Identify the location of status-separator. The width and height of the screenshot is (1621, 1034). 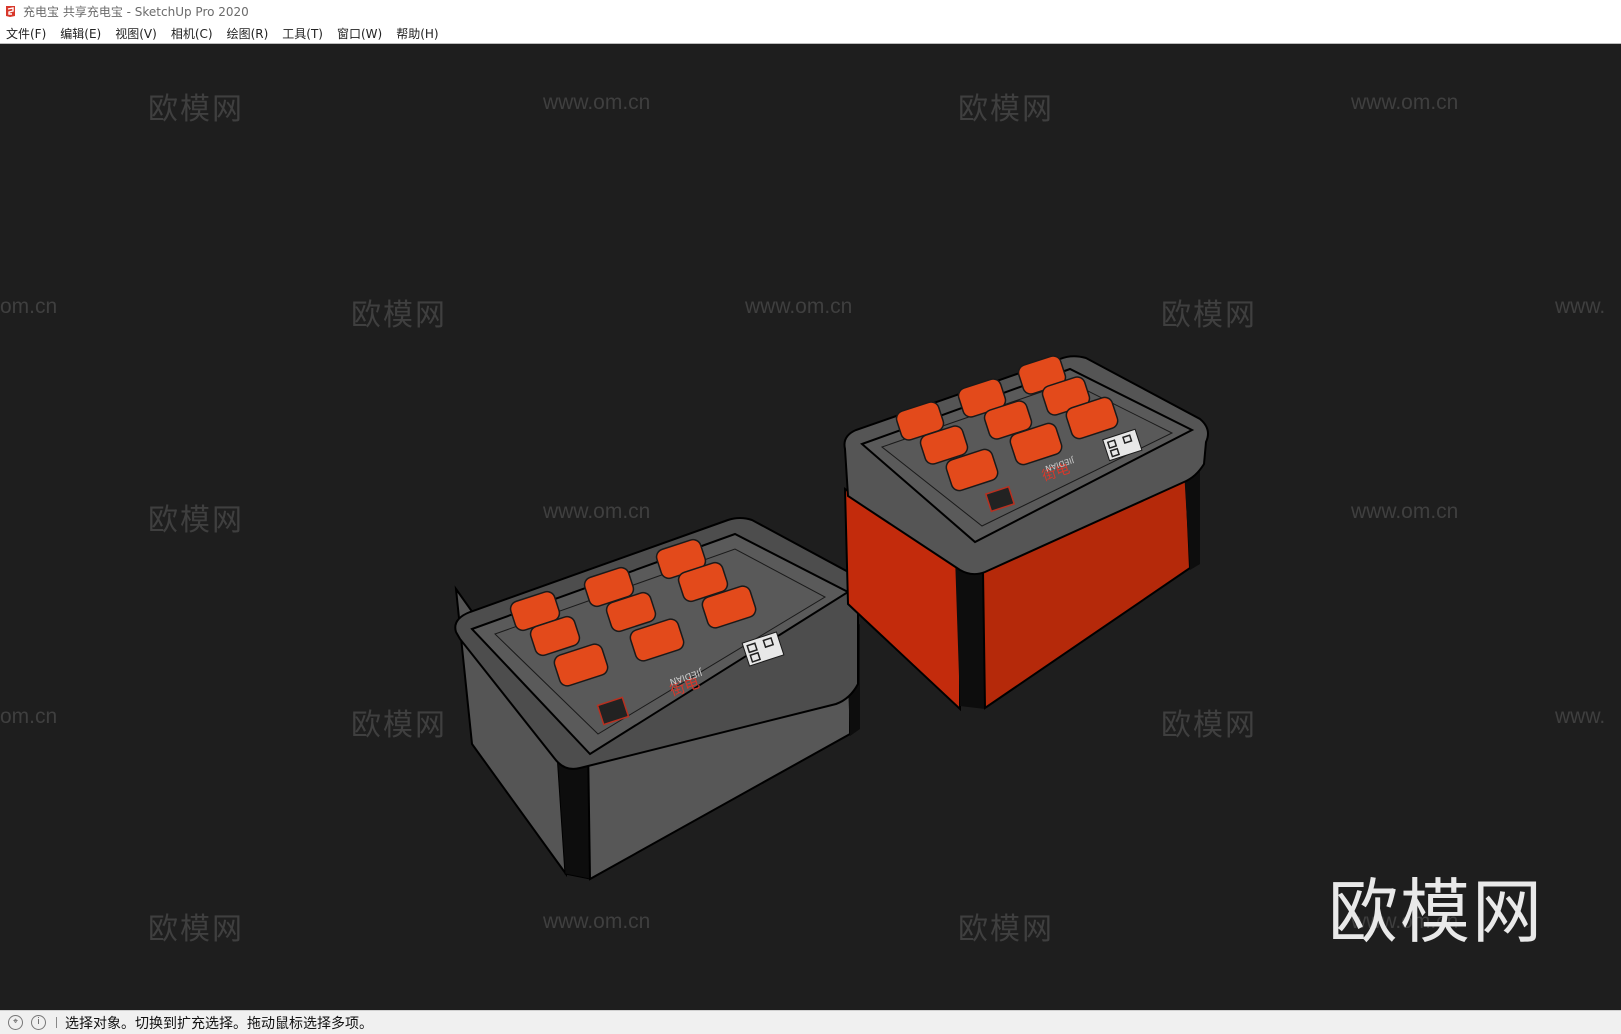
(56, 1022).